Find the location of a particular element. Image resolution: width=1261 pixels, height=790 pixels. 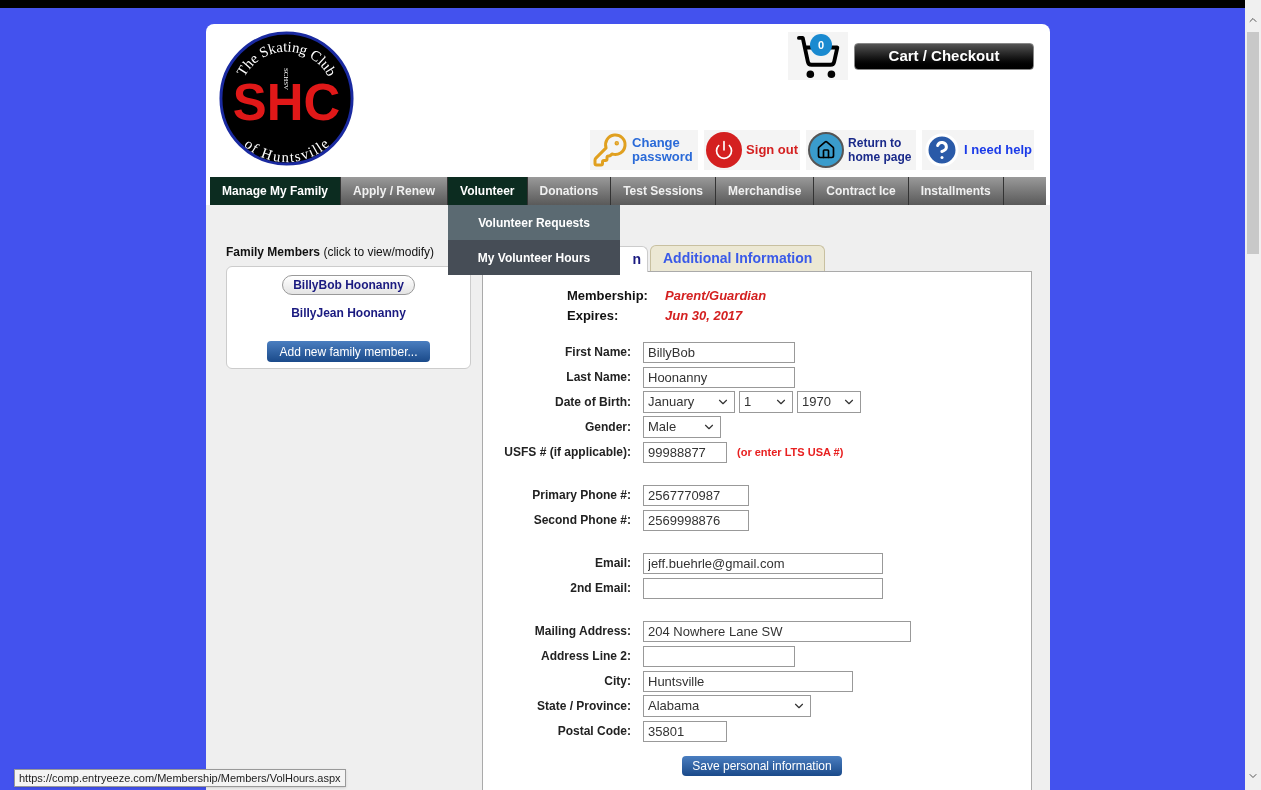

field-label: Email: is located at coordinates (612, 563).